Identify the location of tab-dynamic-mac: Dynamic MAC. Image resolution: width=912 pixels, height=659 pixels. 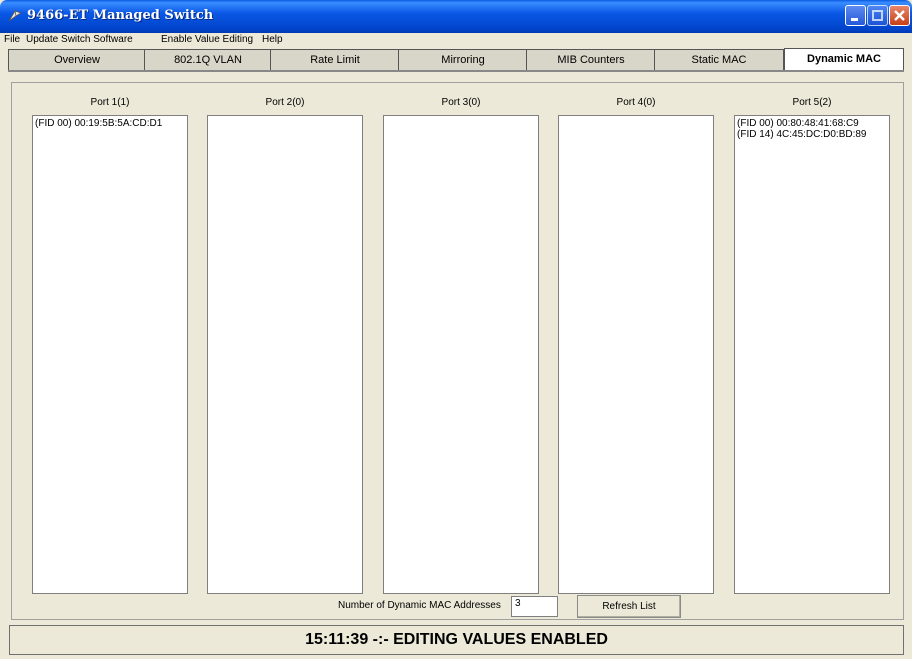
(844, 60).